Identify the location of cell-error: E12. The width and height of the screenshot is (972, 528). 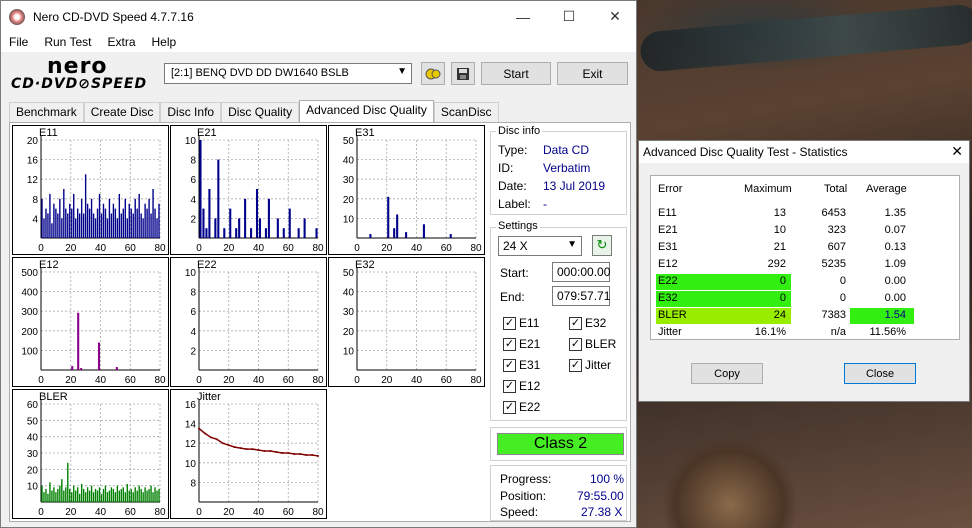
(668, 264).